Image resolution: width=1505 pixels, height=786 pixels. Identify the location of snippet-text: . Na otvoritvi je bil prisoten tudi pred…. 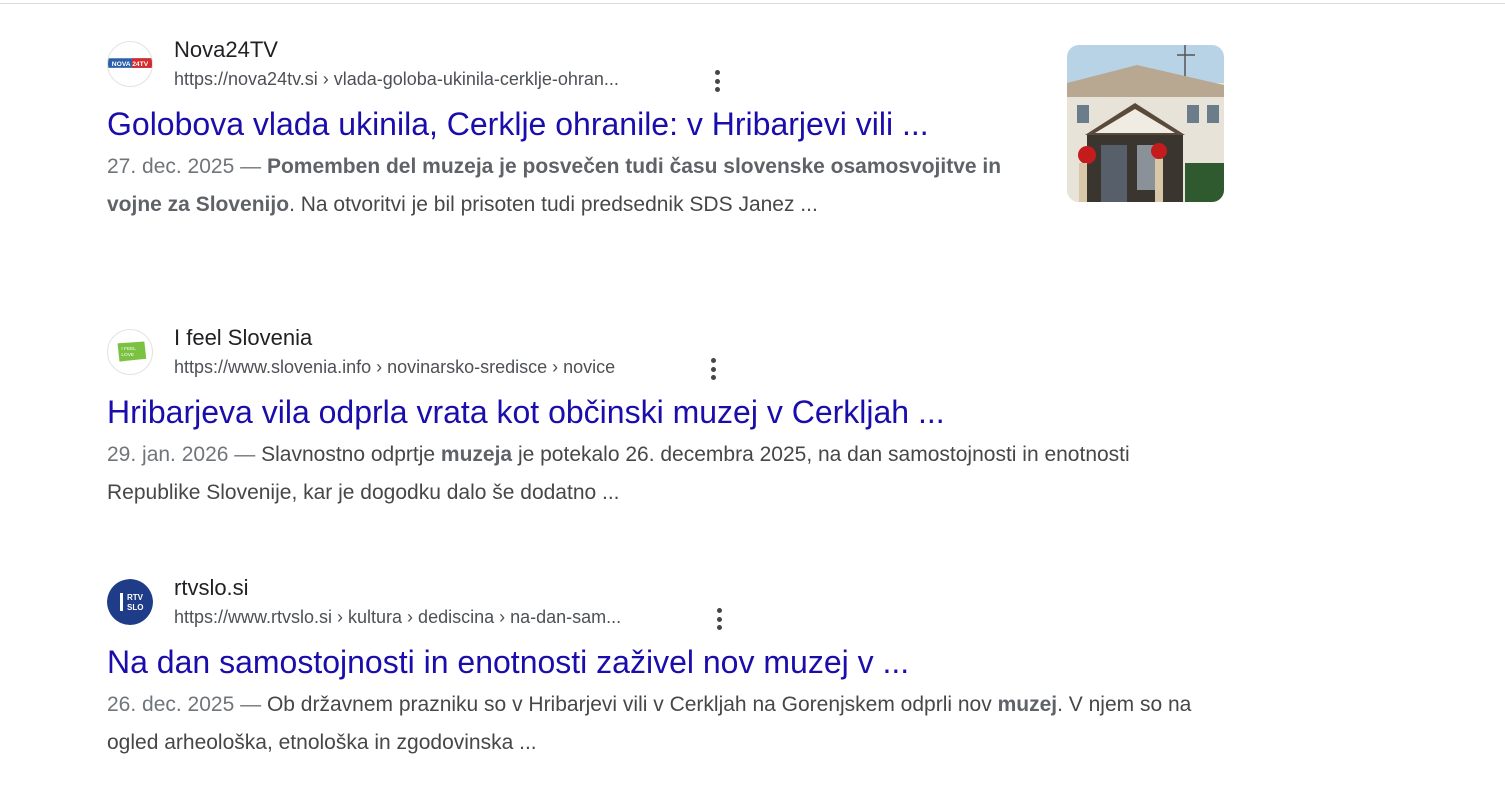
(553, 204).